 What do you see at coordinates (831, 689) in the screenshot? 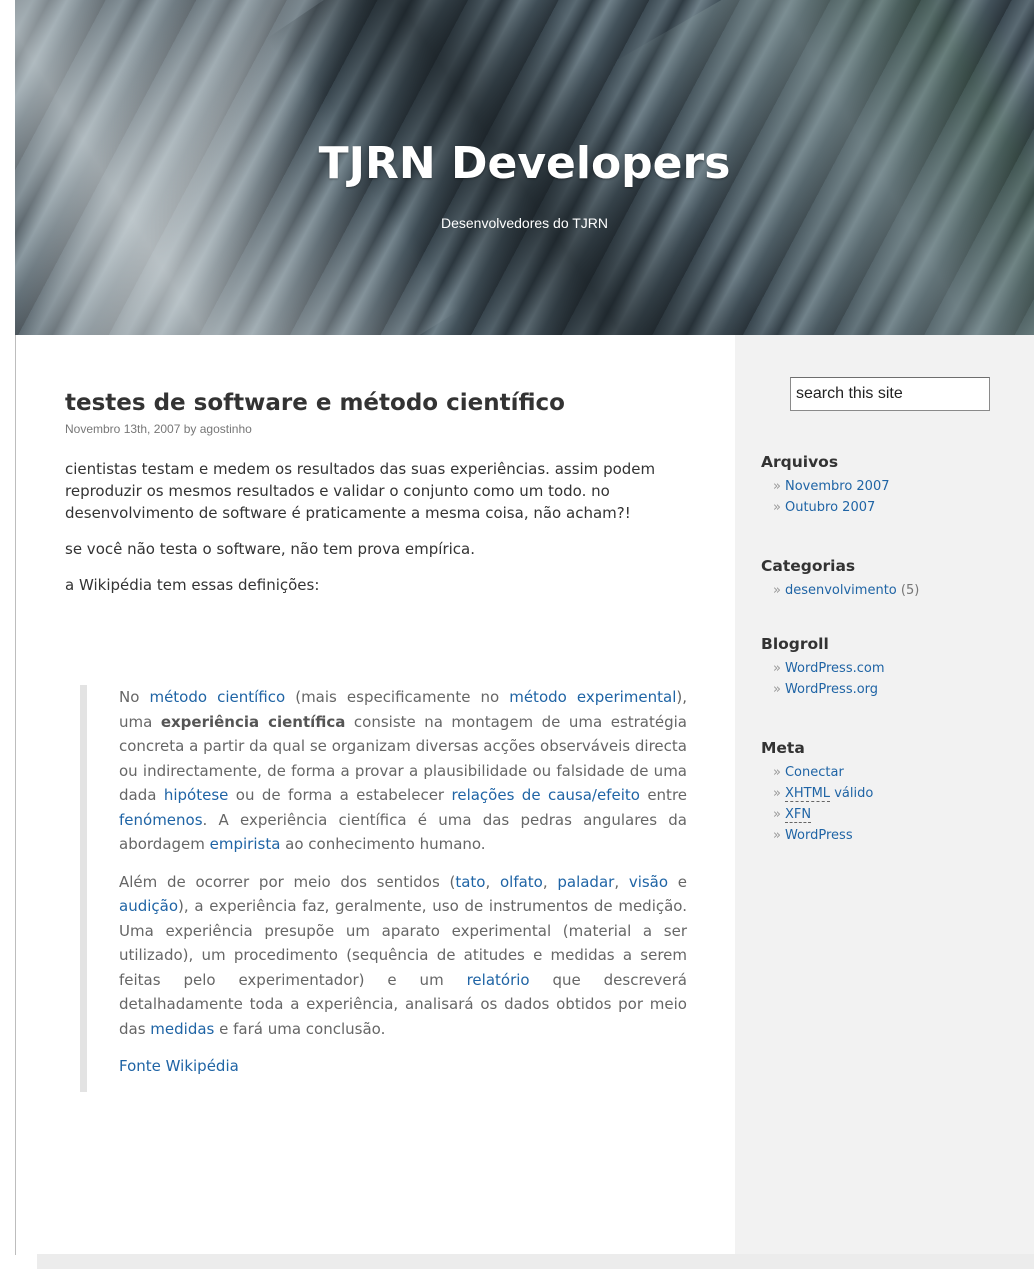
I see `link-wordpress-org: WordPress.org` at bounding box center [831, 689].